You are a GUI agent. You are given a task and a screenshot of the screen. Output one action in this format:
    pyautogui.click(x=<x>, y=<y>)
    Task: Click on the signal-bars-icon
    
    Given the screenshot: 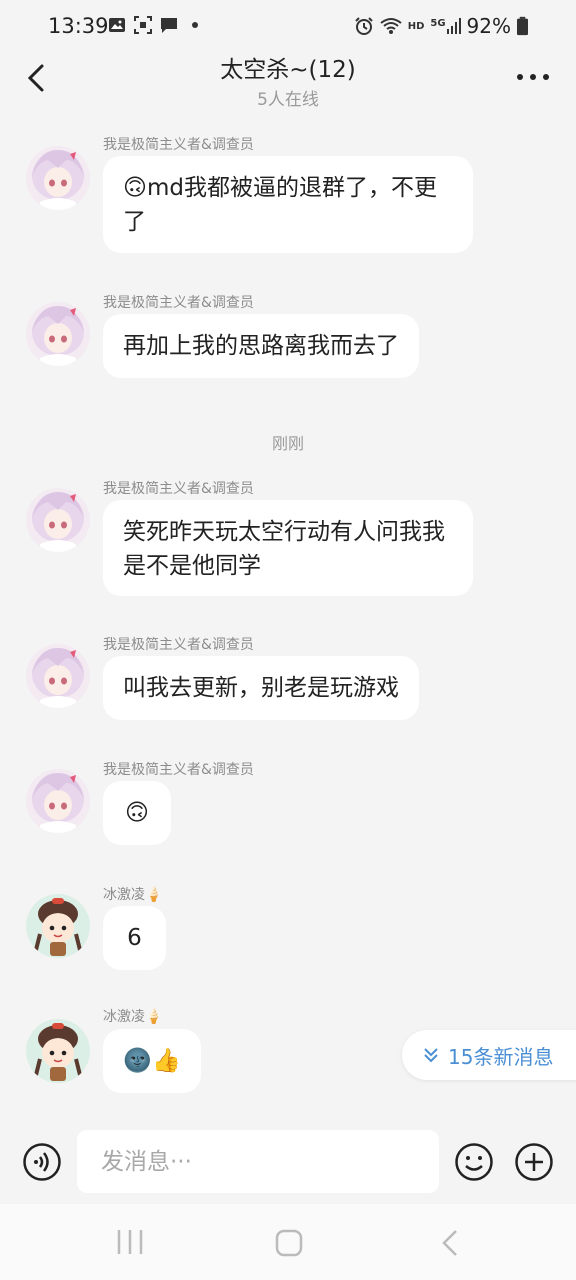 What is the action you would take?
    pyautogui.click(x=453, y=26)
    